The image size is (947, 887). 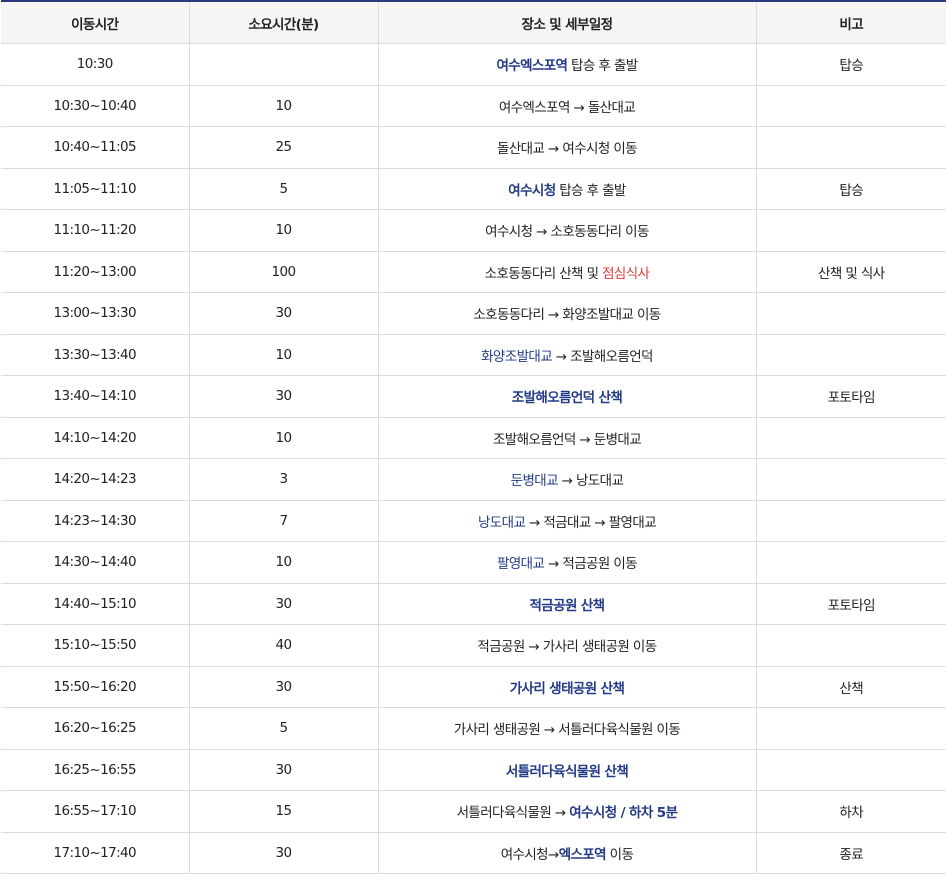 What do you see at coordinates (95, 147) in the screenshot?
I see `move-time-cell: 10:40~11:05` at bounding box center [95, 147].